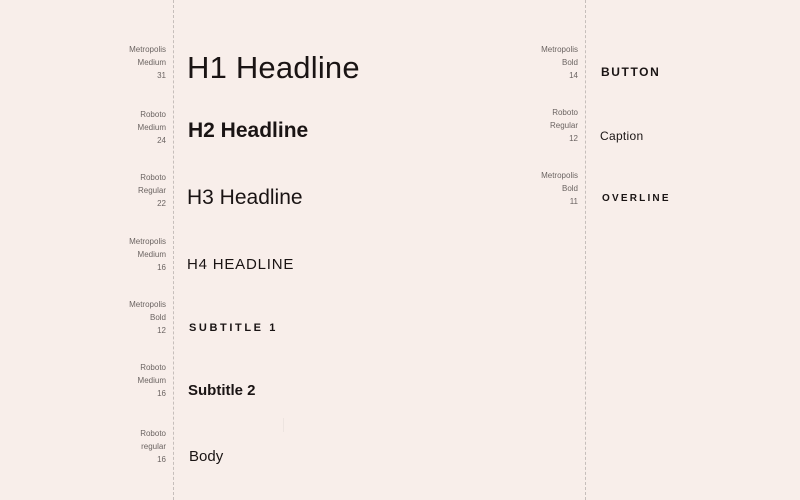  Describe the element at coordinates (136, 127) in the screenshot. I see `h2-spec: Roboto Medium 24` at that location.